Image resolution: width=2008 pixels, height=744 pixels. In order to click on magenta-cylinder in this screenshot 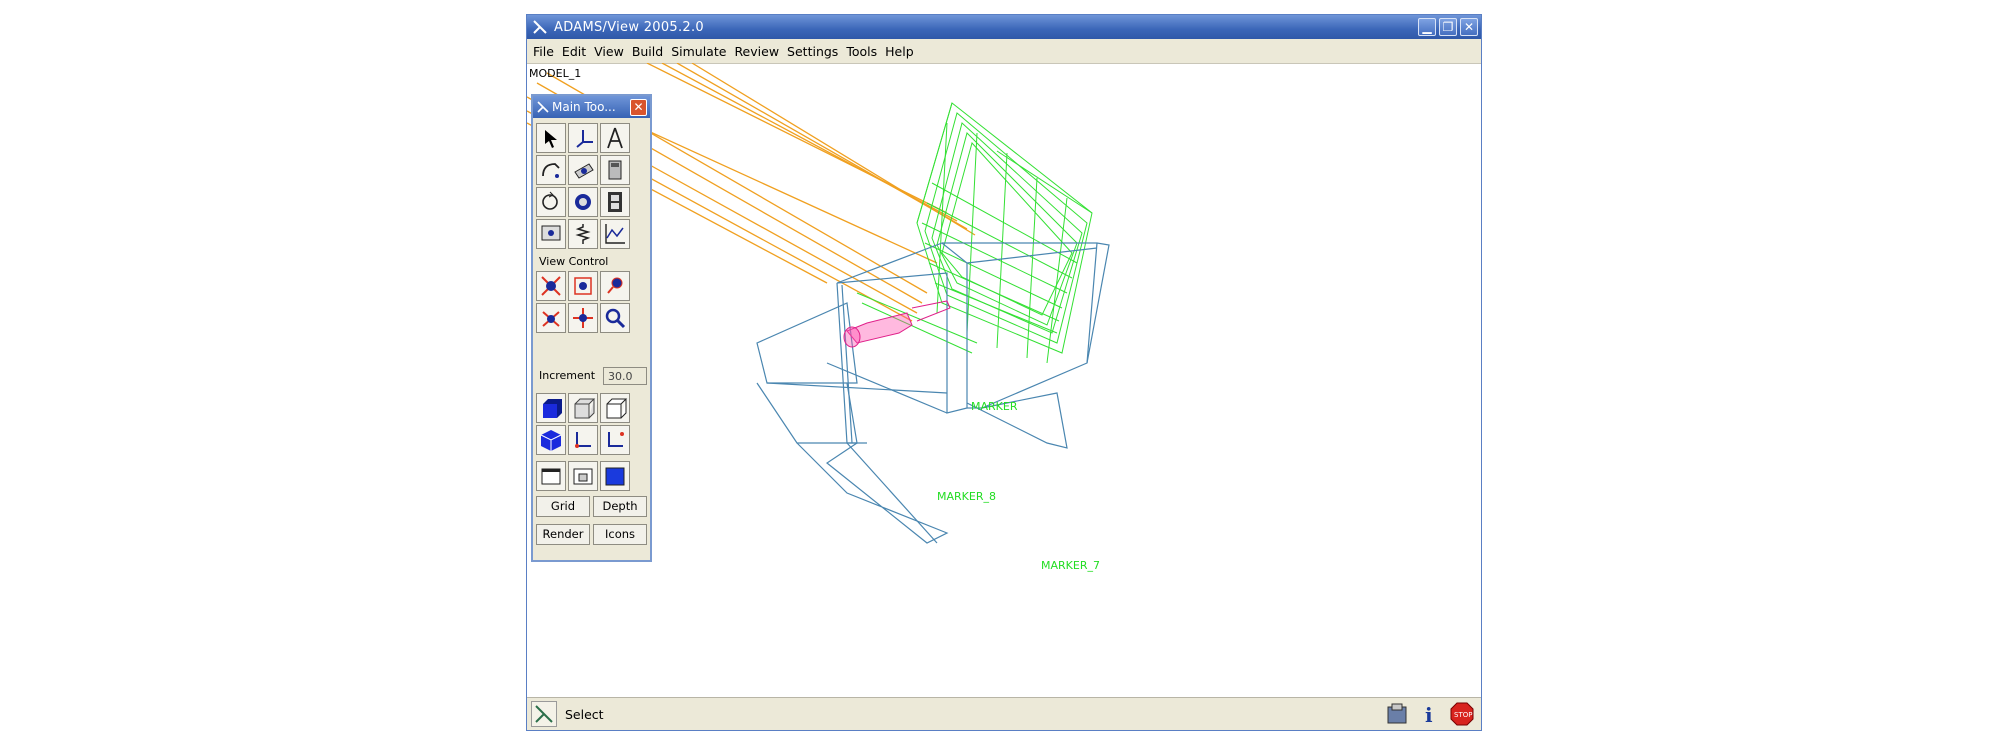, I will do `click(897, 324)`.